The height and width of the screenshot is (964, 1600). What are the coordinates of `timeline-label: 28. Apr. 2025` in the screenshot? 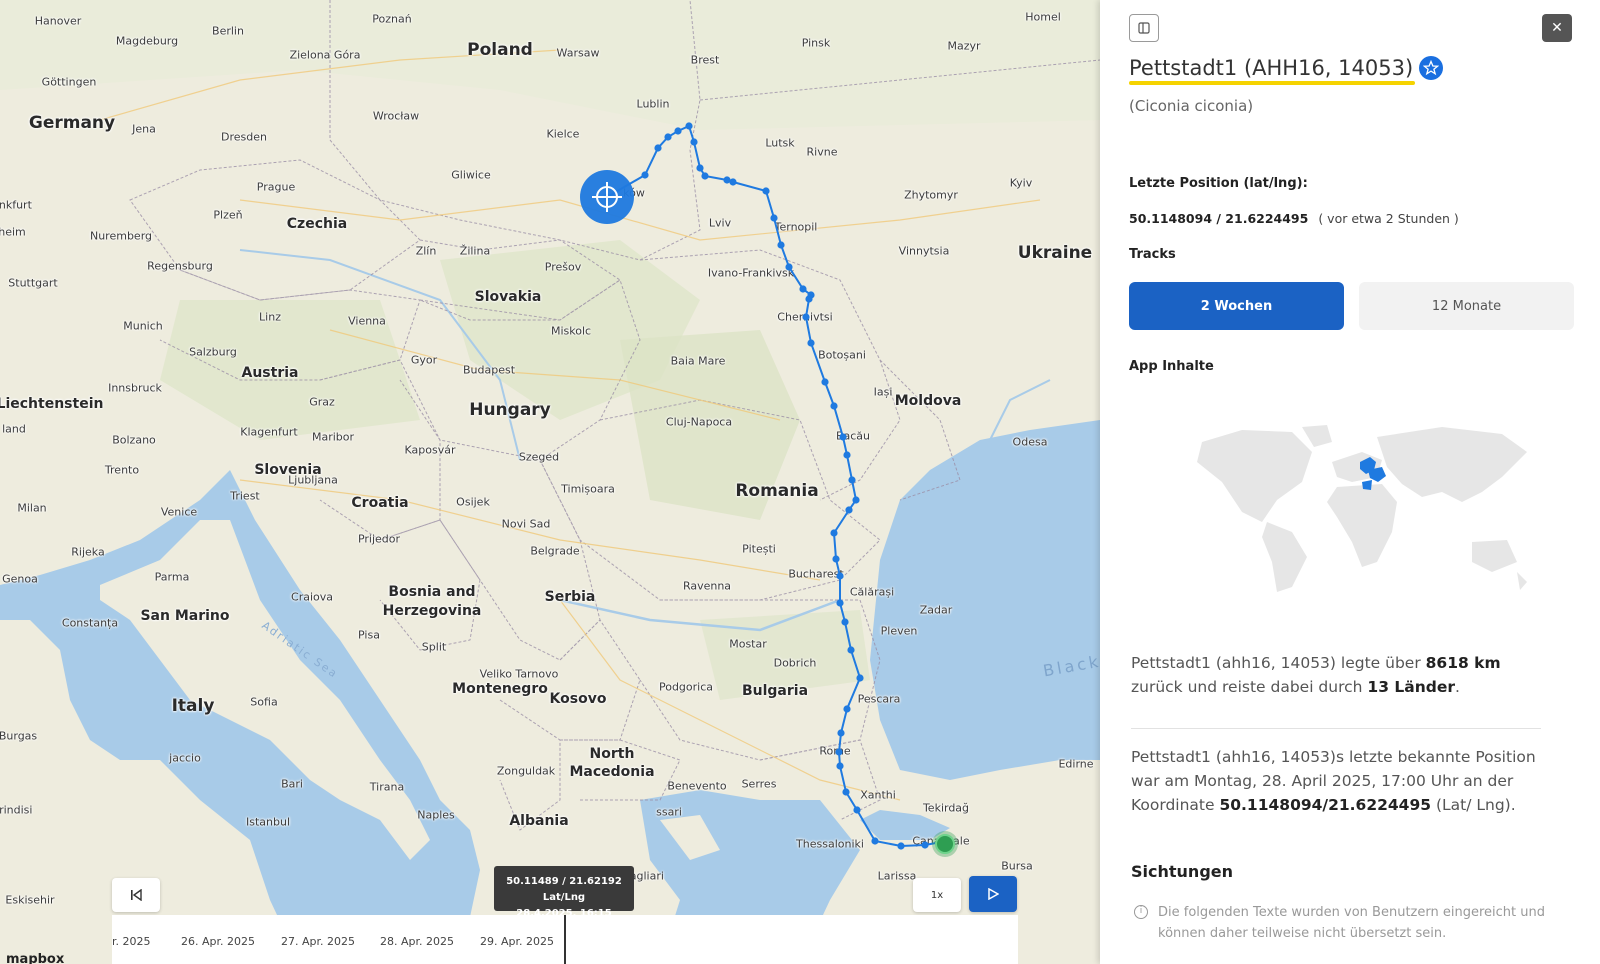 It's located at (417, 941).